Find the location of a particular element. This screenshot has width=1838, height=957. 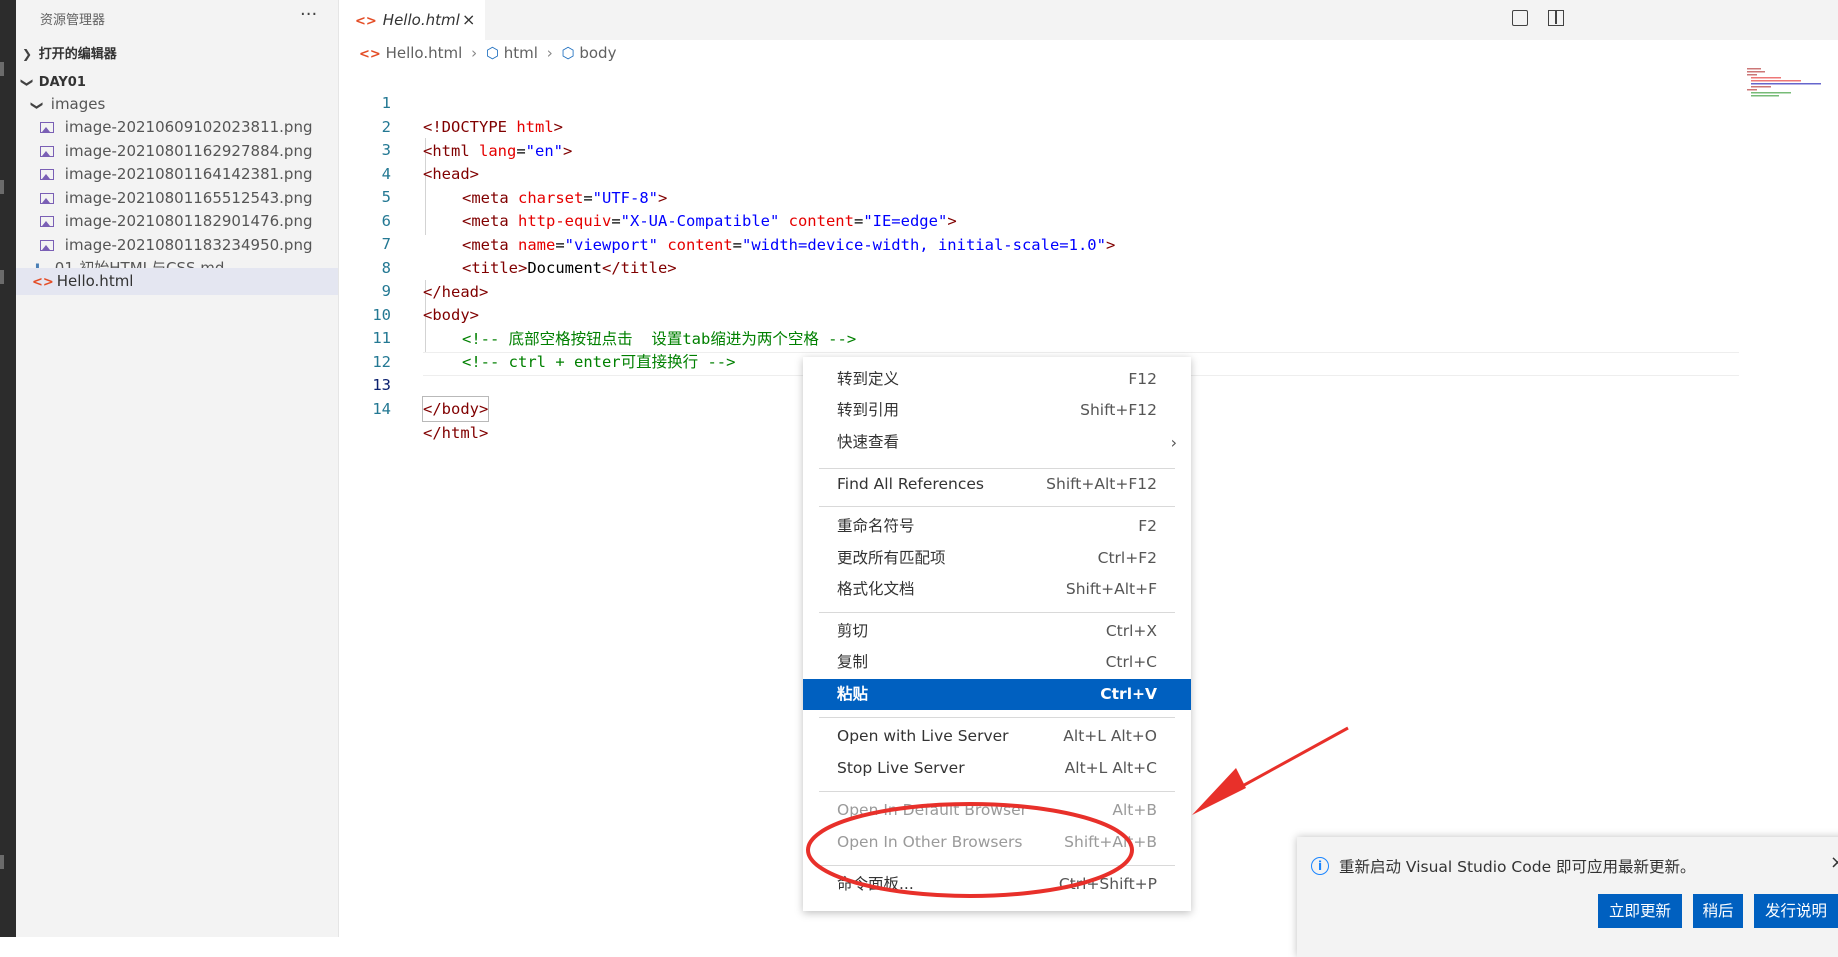

code-token: <head> is located at coordinates (451, 174).